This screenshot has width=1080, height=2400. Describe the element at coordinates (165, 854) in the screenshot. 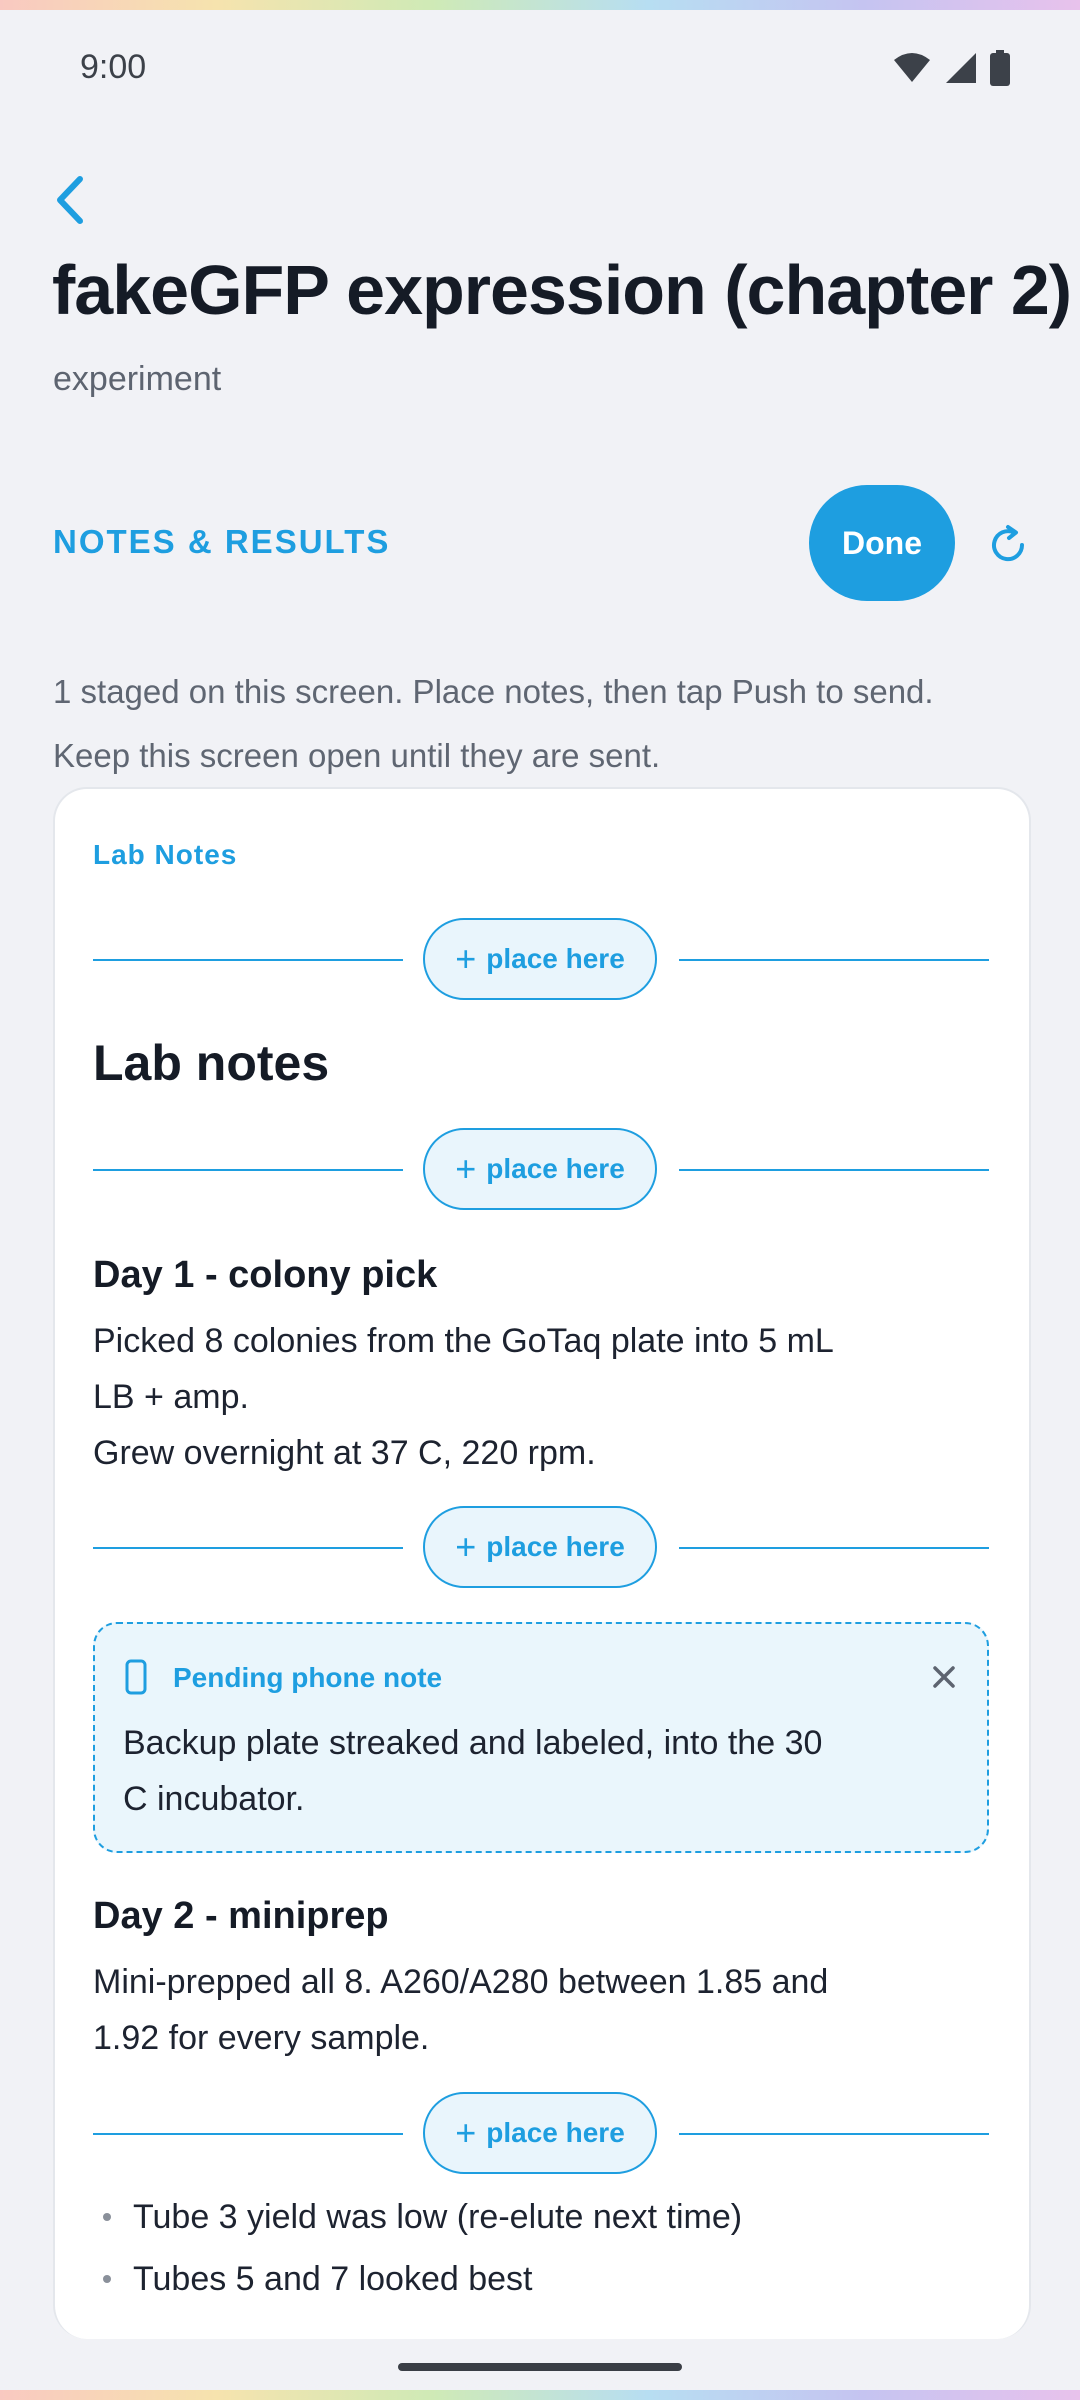

I see `card-label: Lab Notes` at that location.